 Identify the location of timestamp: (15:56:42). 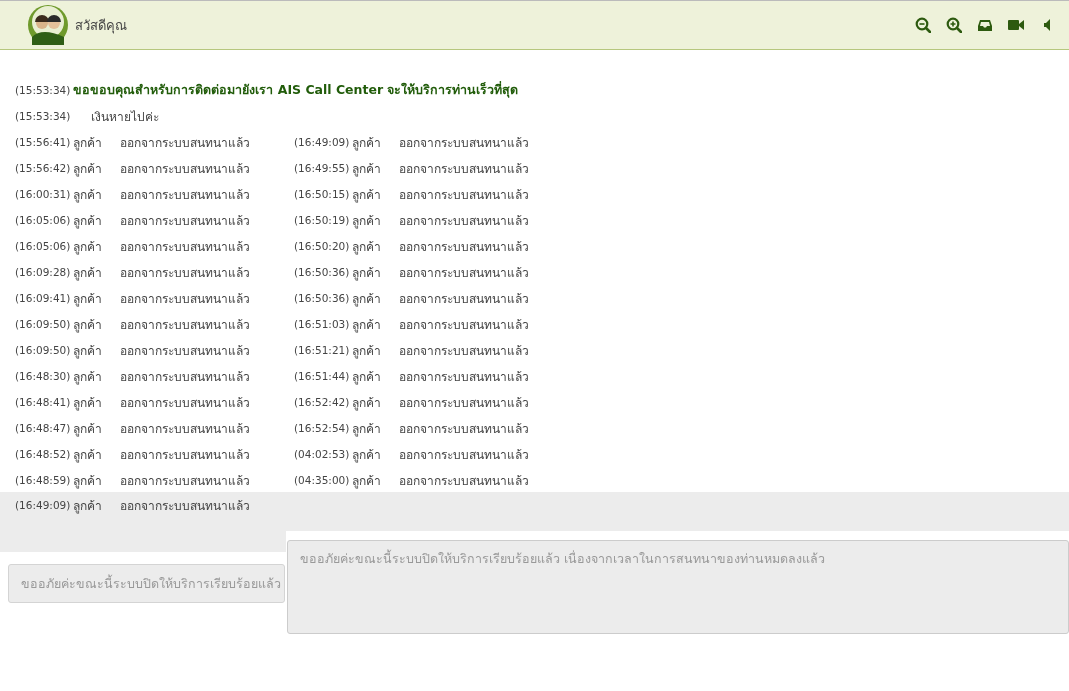
(43, 168).